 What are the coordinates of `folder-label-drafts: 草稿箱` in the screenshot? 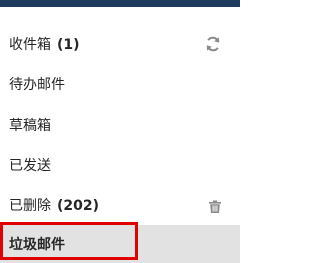 It's located at (30, 126).